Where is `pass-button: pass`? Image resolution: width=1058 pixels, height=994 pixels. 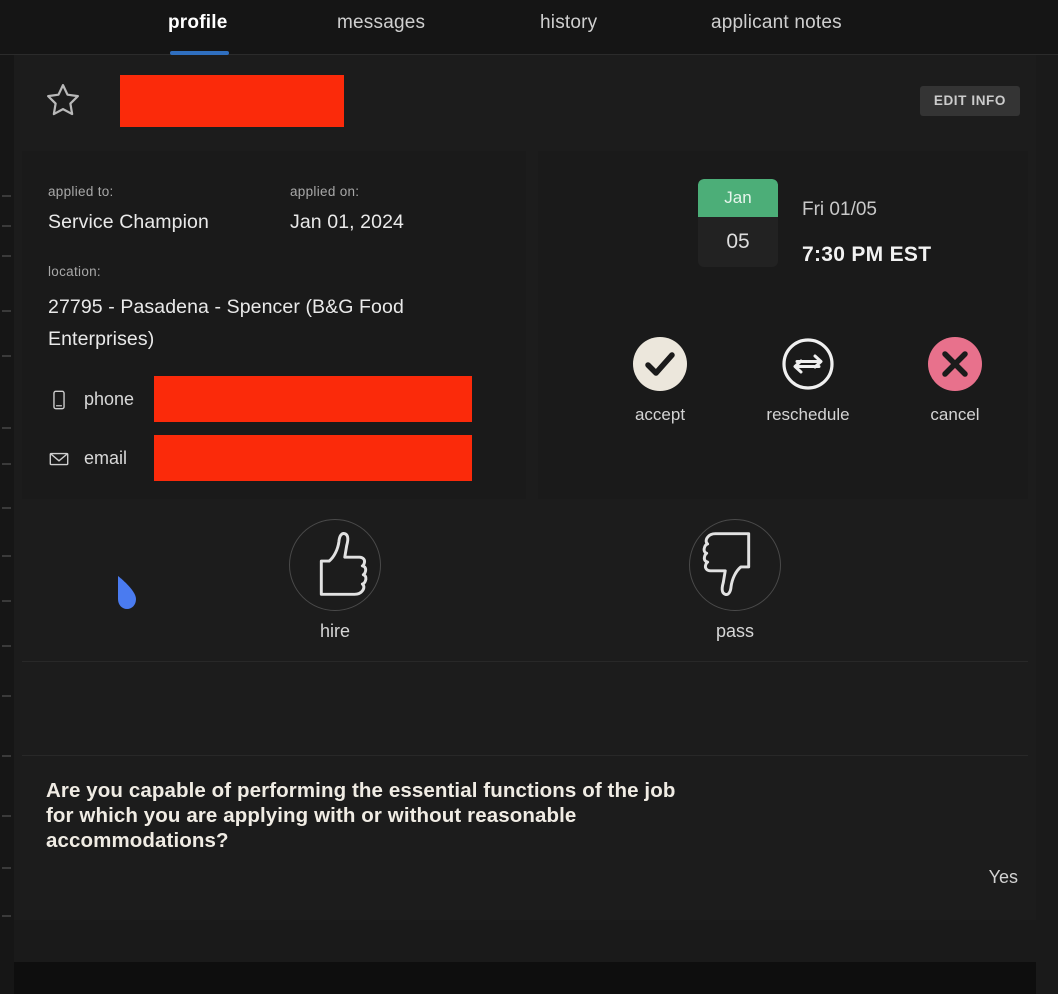 pass-button: pass is located at coordinates (735, 580).